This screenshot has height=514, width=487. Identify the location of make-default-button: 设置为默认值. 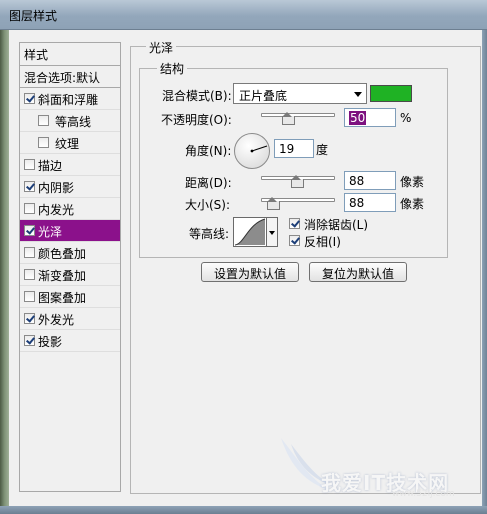
(250, 272).